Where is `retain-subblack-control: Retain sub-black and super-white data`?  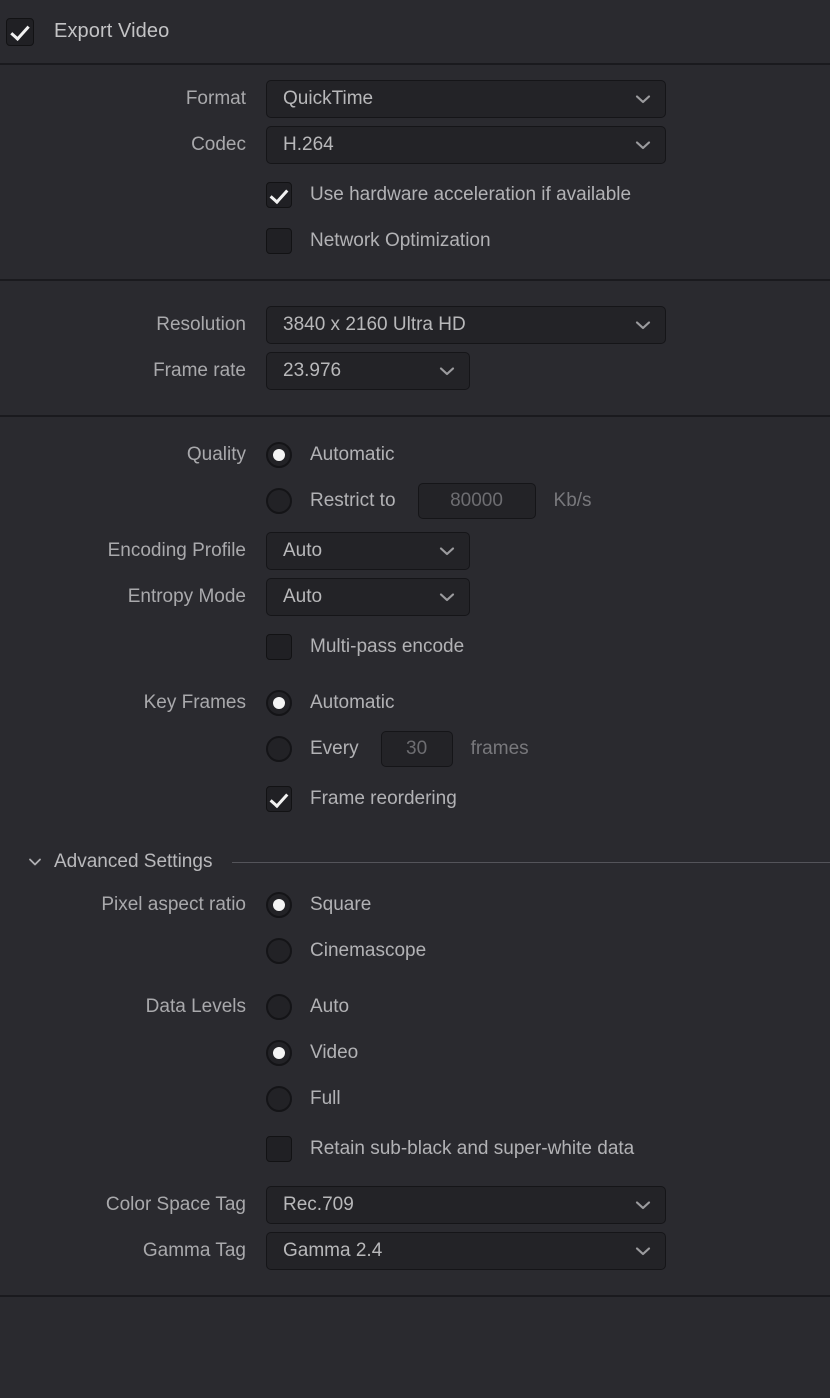
retain-subblack-control: Retain sub-black and super-white data is located at coordinates (450, 1149).